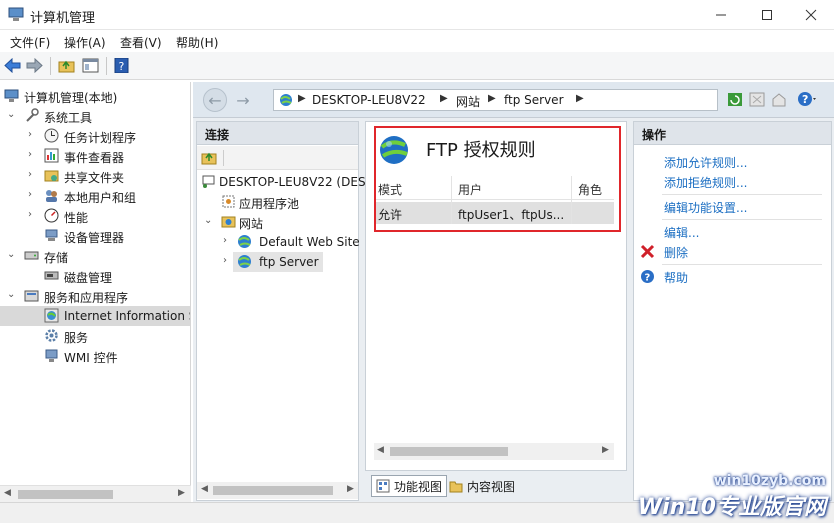  Describe the element at coordinates (369, 100) in the screenshot. I see `breadcrumb-server: DESKTOP-LEU8V22` at that location.